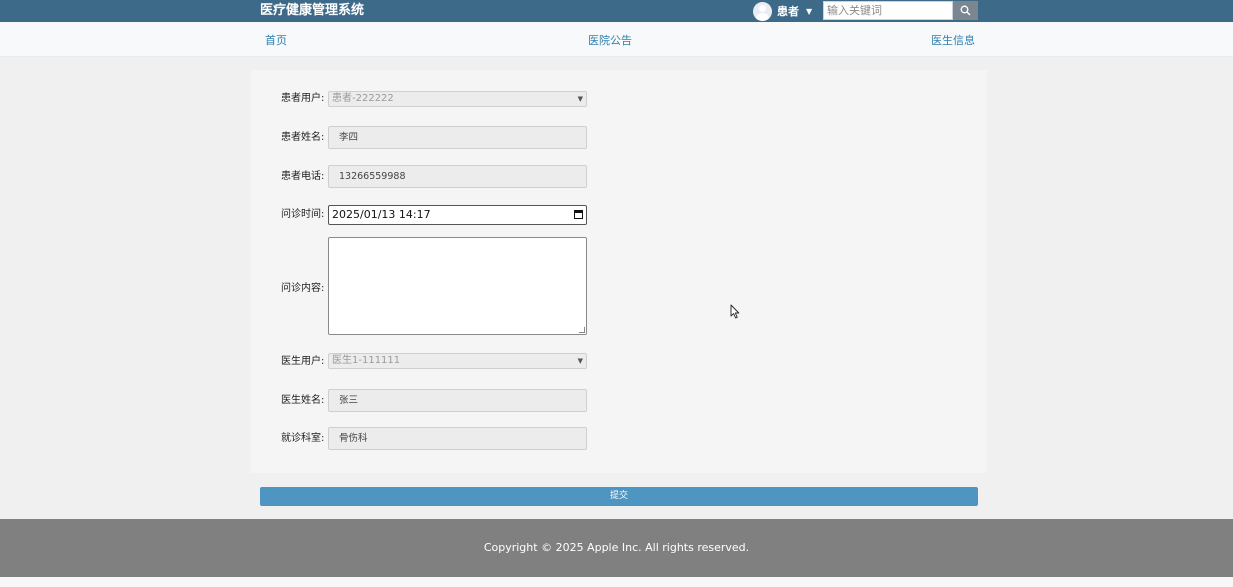 This screenshot has width=1233, height=587. I want to click on doctor-user-label: 医生用户:, so click(303, 361).